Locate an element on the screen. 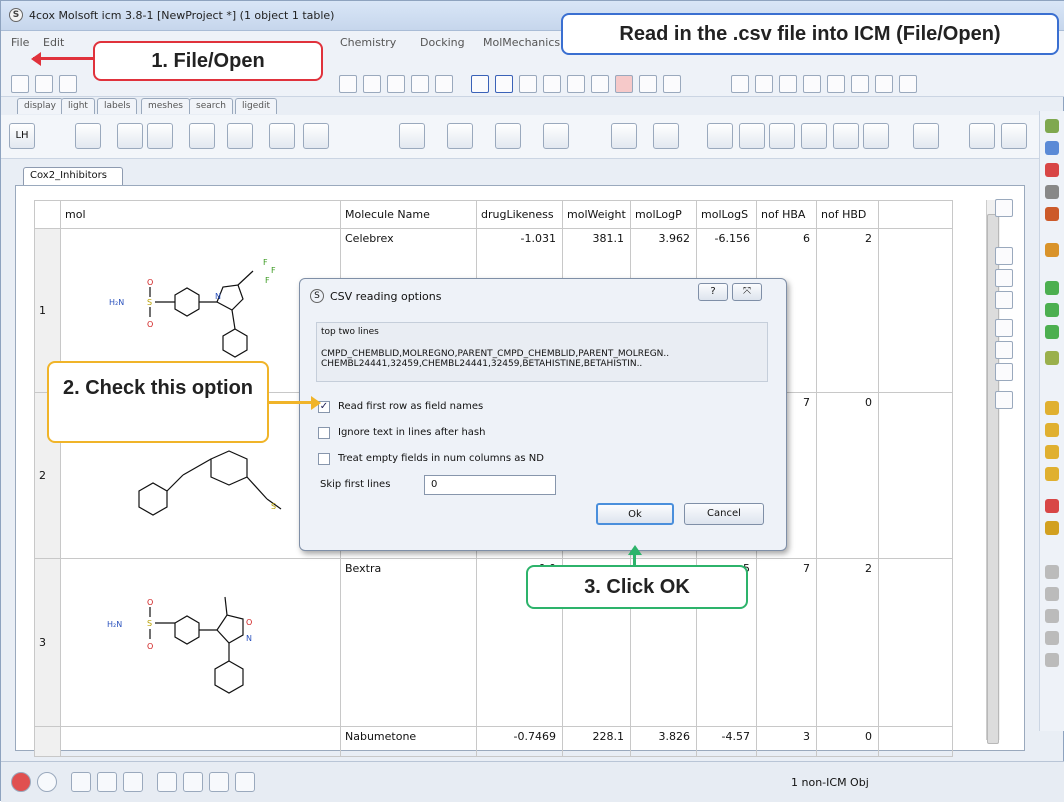 This screenshot has width=1064, height=802. select-icon is located at coordinates (504, 84).